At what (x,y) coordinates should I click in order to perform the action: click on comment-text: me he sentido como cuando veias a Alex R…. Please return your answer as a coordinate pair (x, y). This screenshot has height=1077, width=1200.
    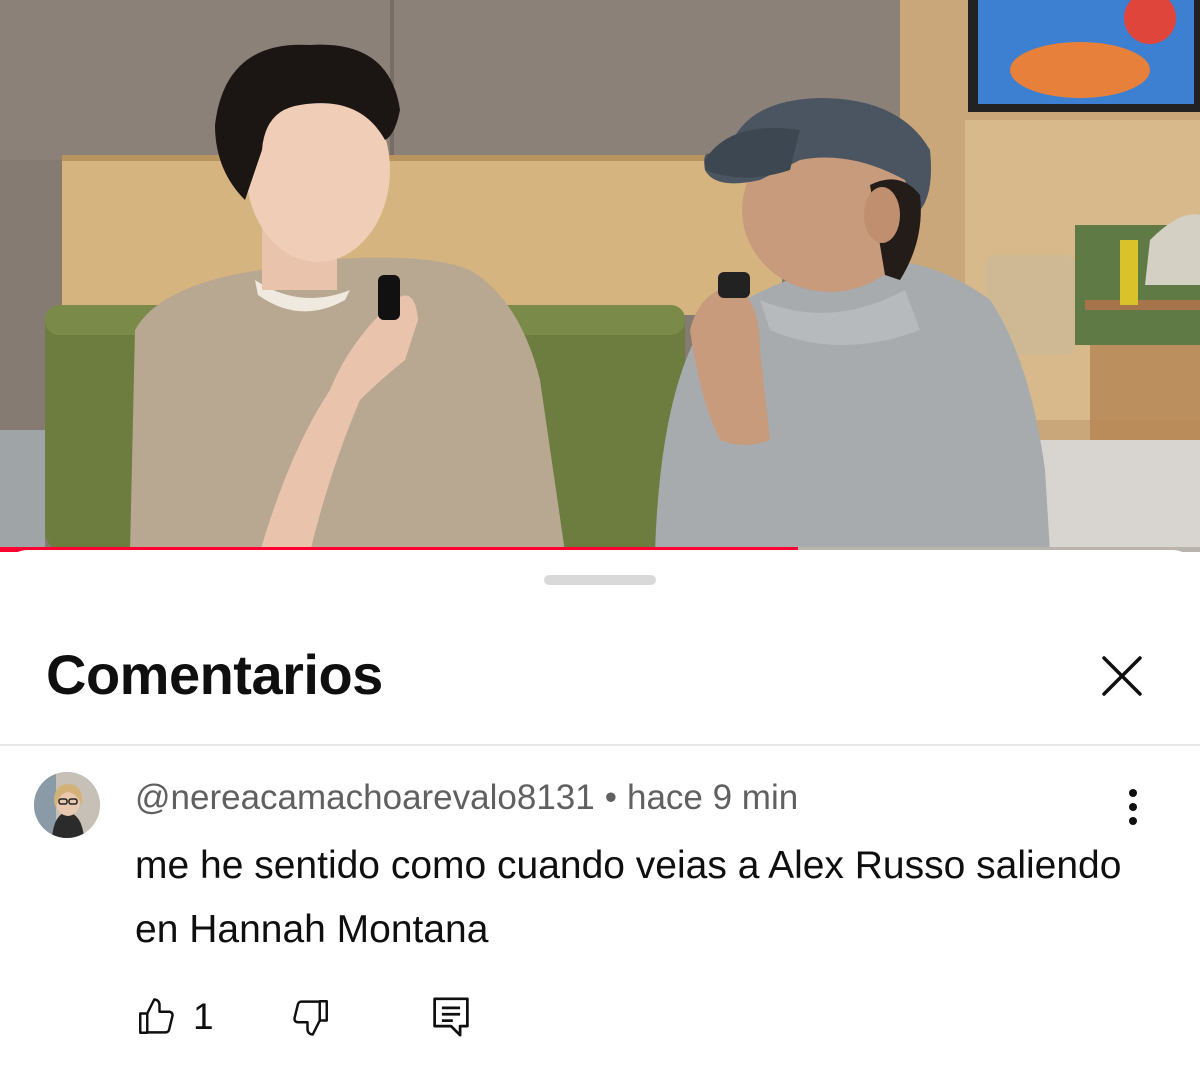
    Looking at the image, I should click on (628, 897).